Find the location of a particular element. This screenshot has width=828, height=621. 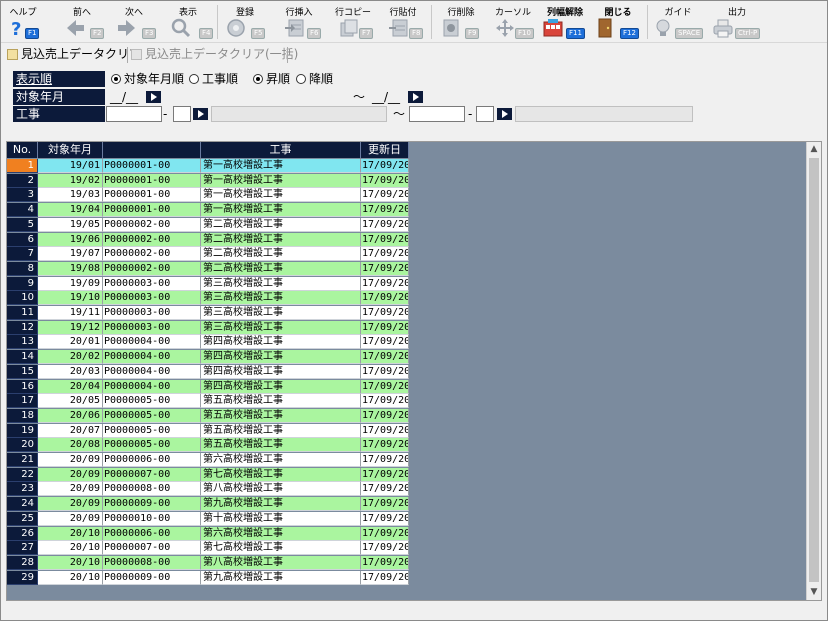

next-button: 次へ F3 is located at coordinates (134, 22).